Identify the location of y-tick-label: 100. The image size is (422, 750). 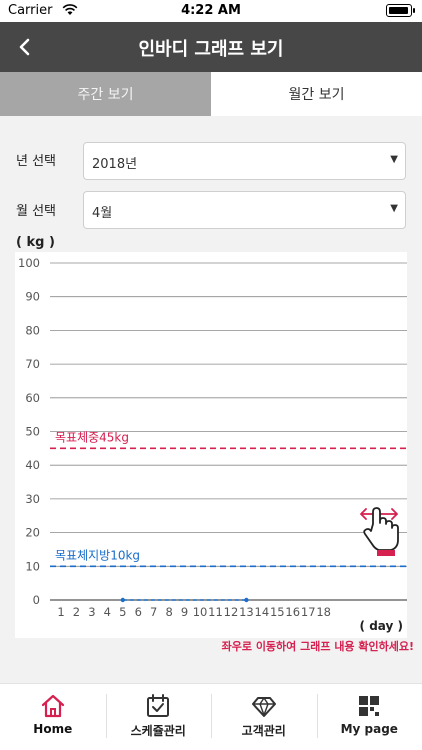
(29, 263).